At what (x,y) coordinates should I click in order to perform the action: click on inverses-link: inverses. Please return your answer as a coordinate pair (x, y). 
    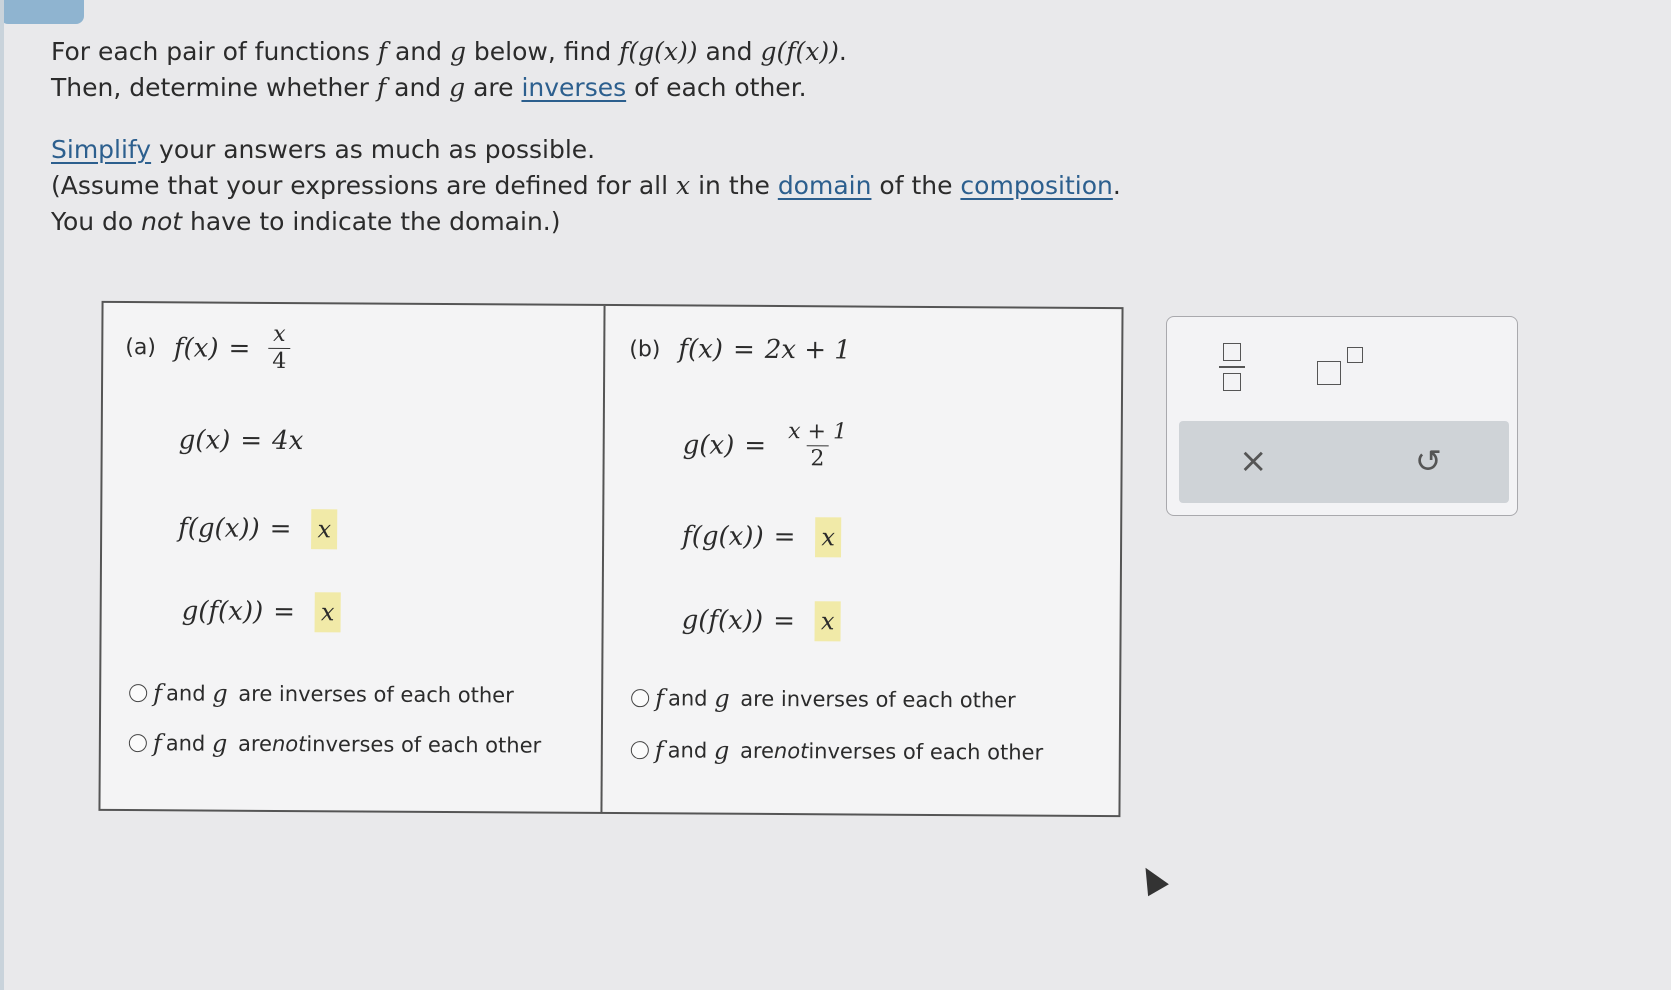
    Looking at the image, I should click on (573, 87).